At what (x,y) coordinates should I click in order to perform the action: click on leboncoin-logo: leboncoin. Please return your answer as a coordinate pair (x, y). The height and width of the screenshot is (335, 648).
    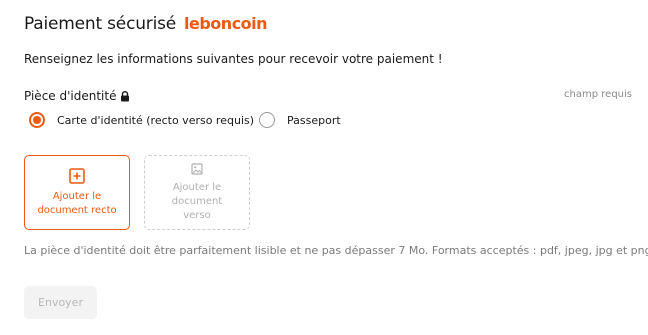
    Looking at the image, I should click on (226, 23).